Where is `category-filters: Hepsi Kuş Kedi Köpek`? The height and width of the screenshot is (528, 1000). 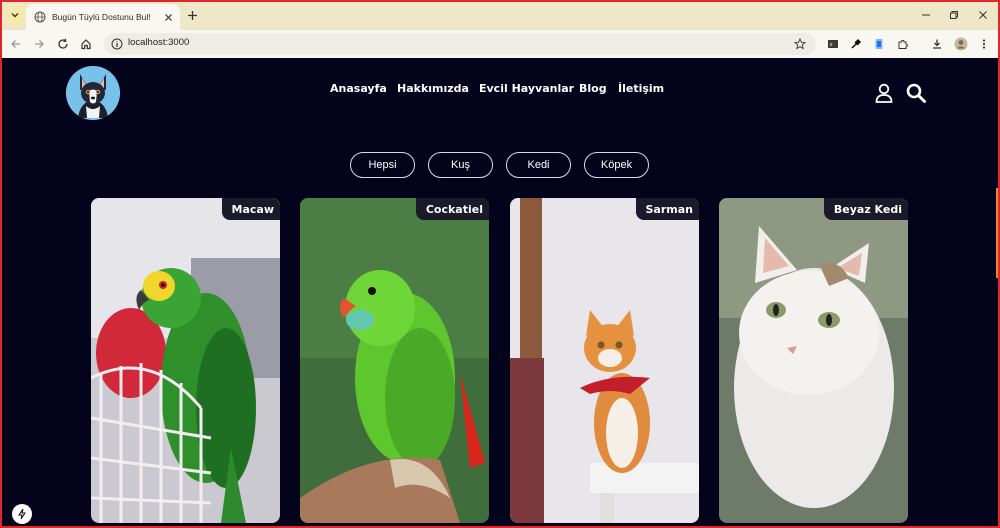
category-filters: Hepsi Kuş Kedi Köpek is located at coordinates (500, 166).